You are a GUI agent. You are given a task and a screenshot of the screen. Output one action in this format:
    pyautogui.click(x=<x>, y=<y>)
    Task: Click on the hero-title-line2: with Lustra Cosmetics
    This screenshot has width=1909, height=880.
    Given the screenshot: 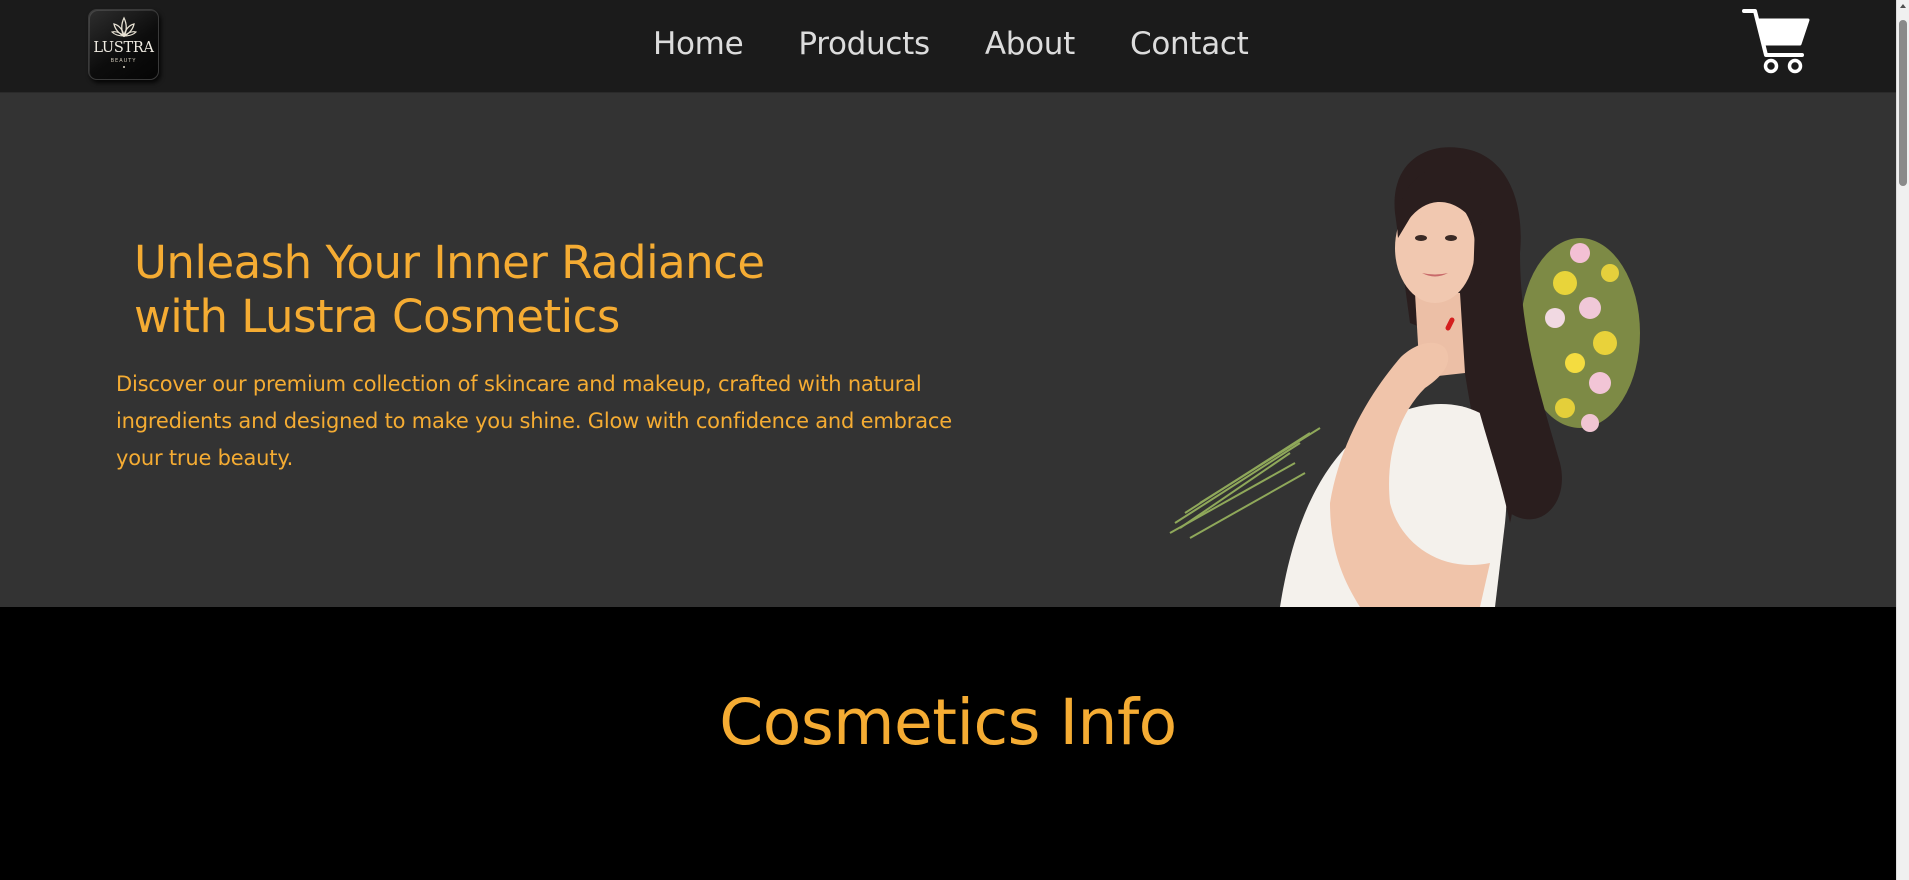 What is the action you would take?
    pyautogui.click(x=377, y=316)
    